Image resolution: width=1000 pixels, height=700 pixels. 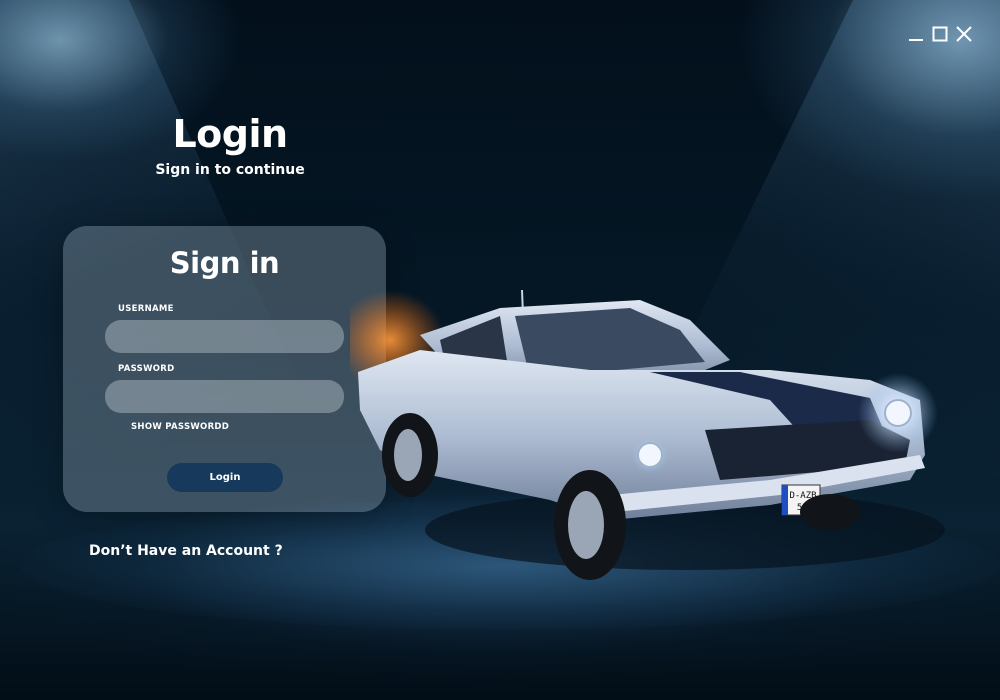 I want to click on window-controls, so click(x=940, y=34).